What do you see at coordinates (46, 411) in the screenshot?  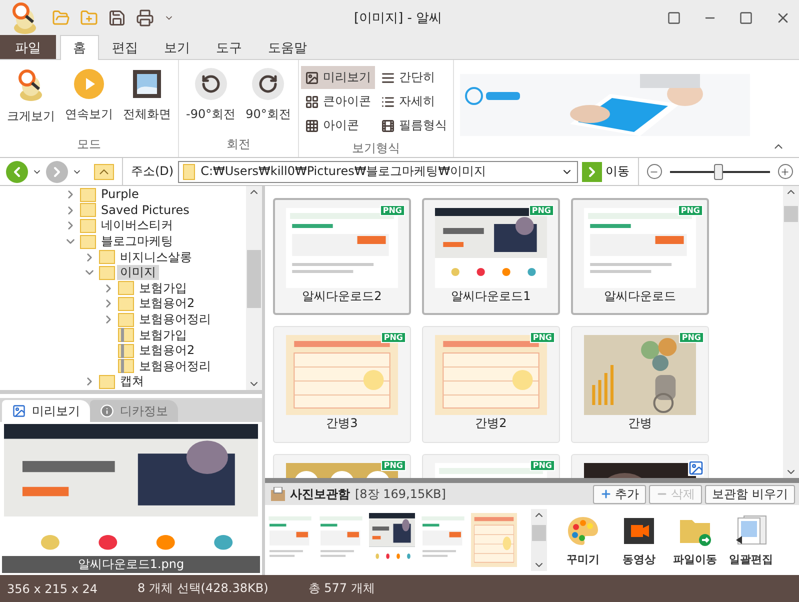 I see `panel-tab: 미리보기` at bounding box center [46, 411].